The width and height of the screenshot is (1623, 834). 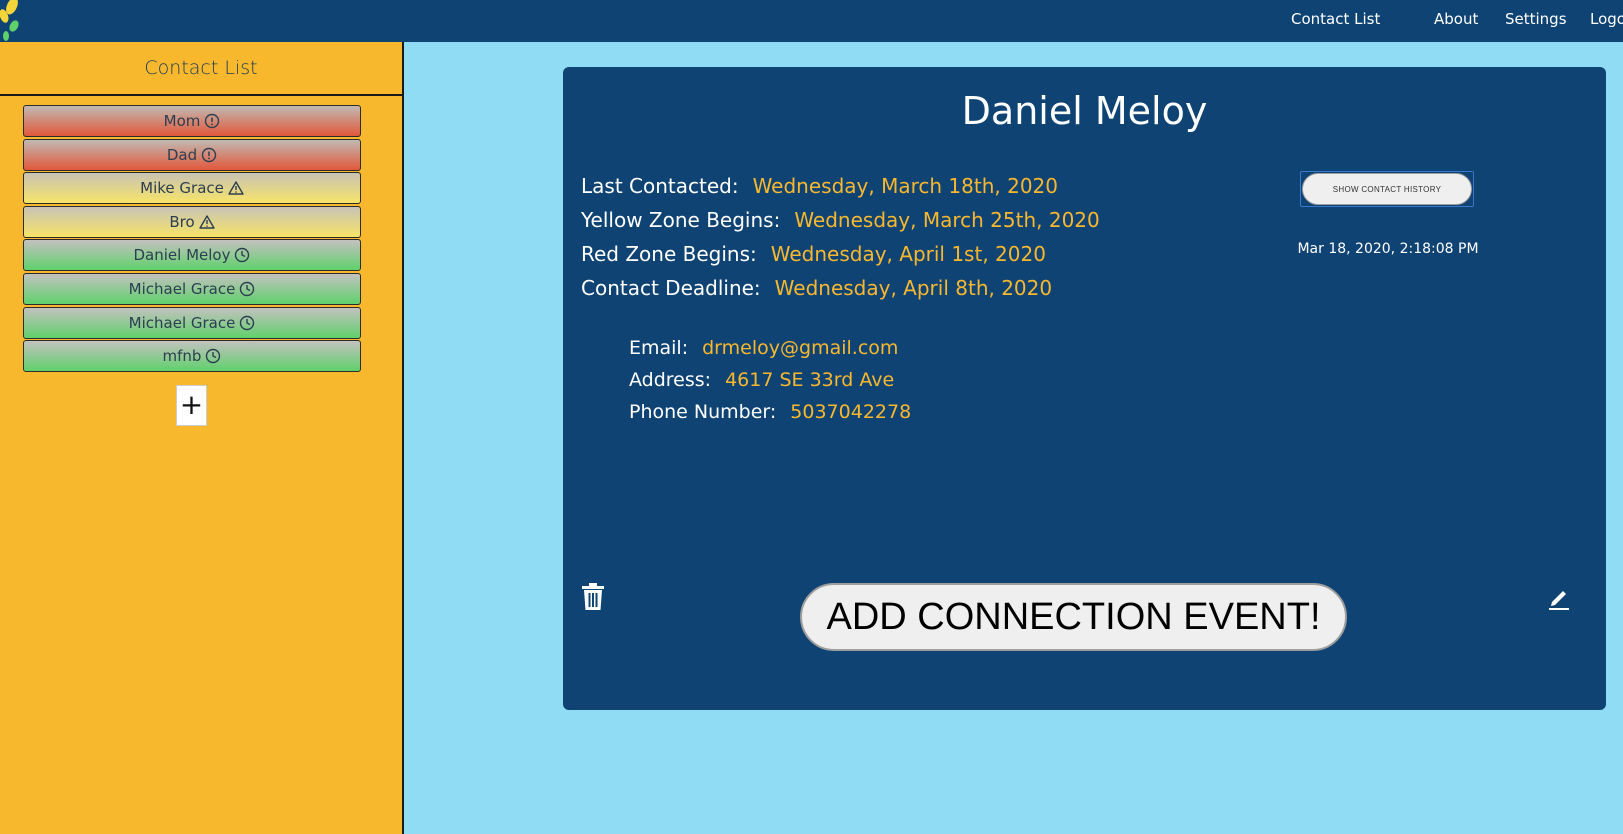 What do you see at coordinates (681, 220) in the screenshot?
I see `yellow-zone-label: Yellow Zone Begins:` at bounding box center [681, 220].